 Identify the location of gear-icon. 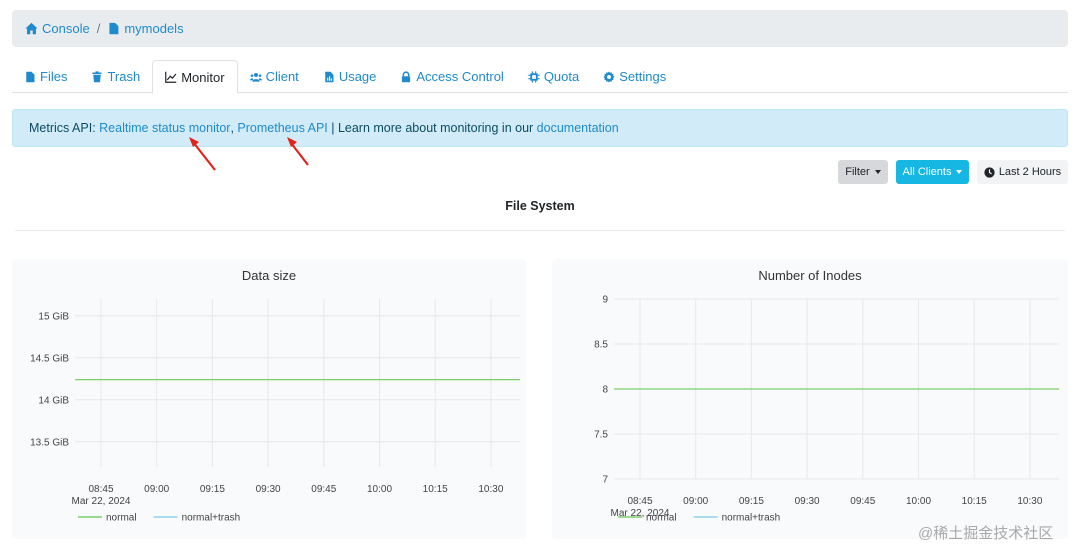
(609, 76).